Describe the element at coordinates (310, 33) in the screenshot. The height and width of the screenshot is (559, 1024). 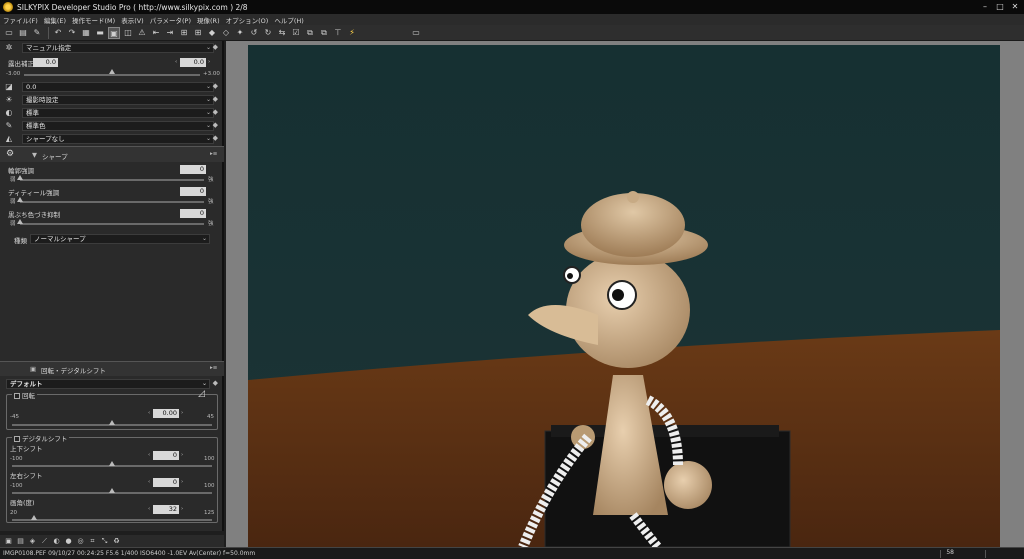
I see `paste-icon: ⧉` at that location.